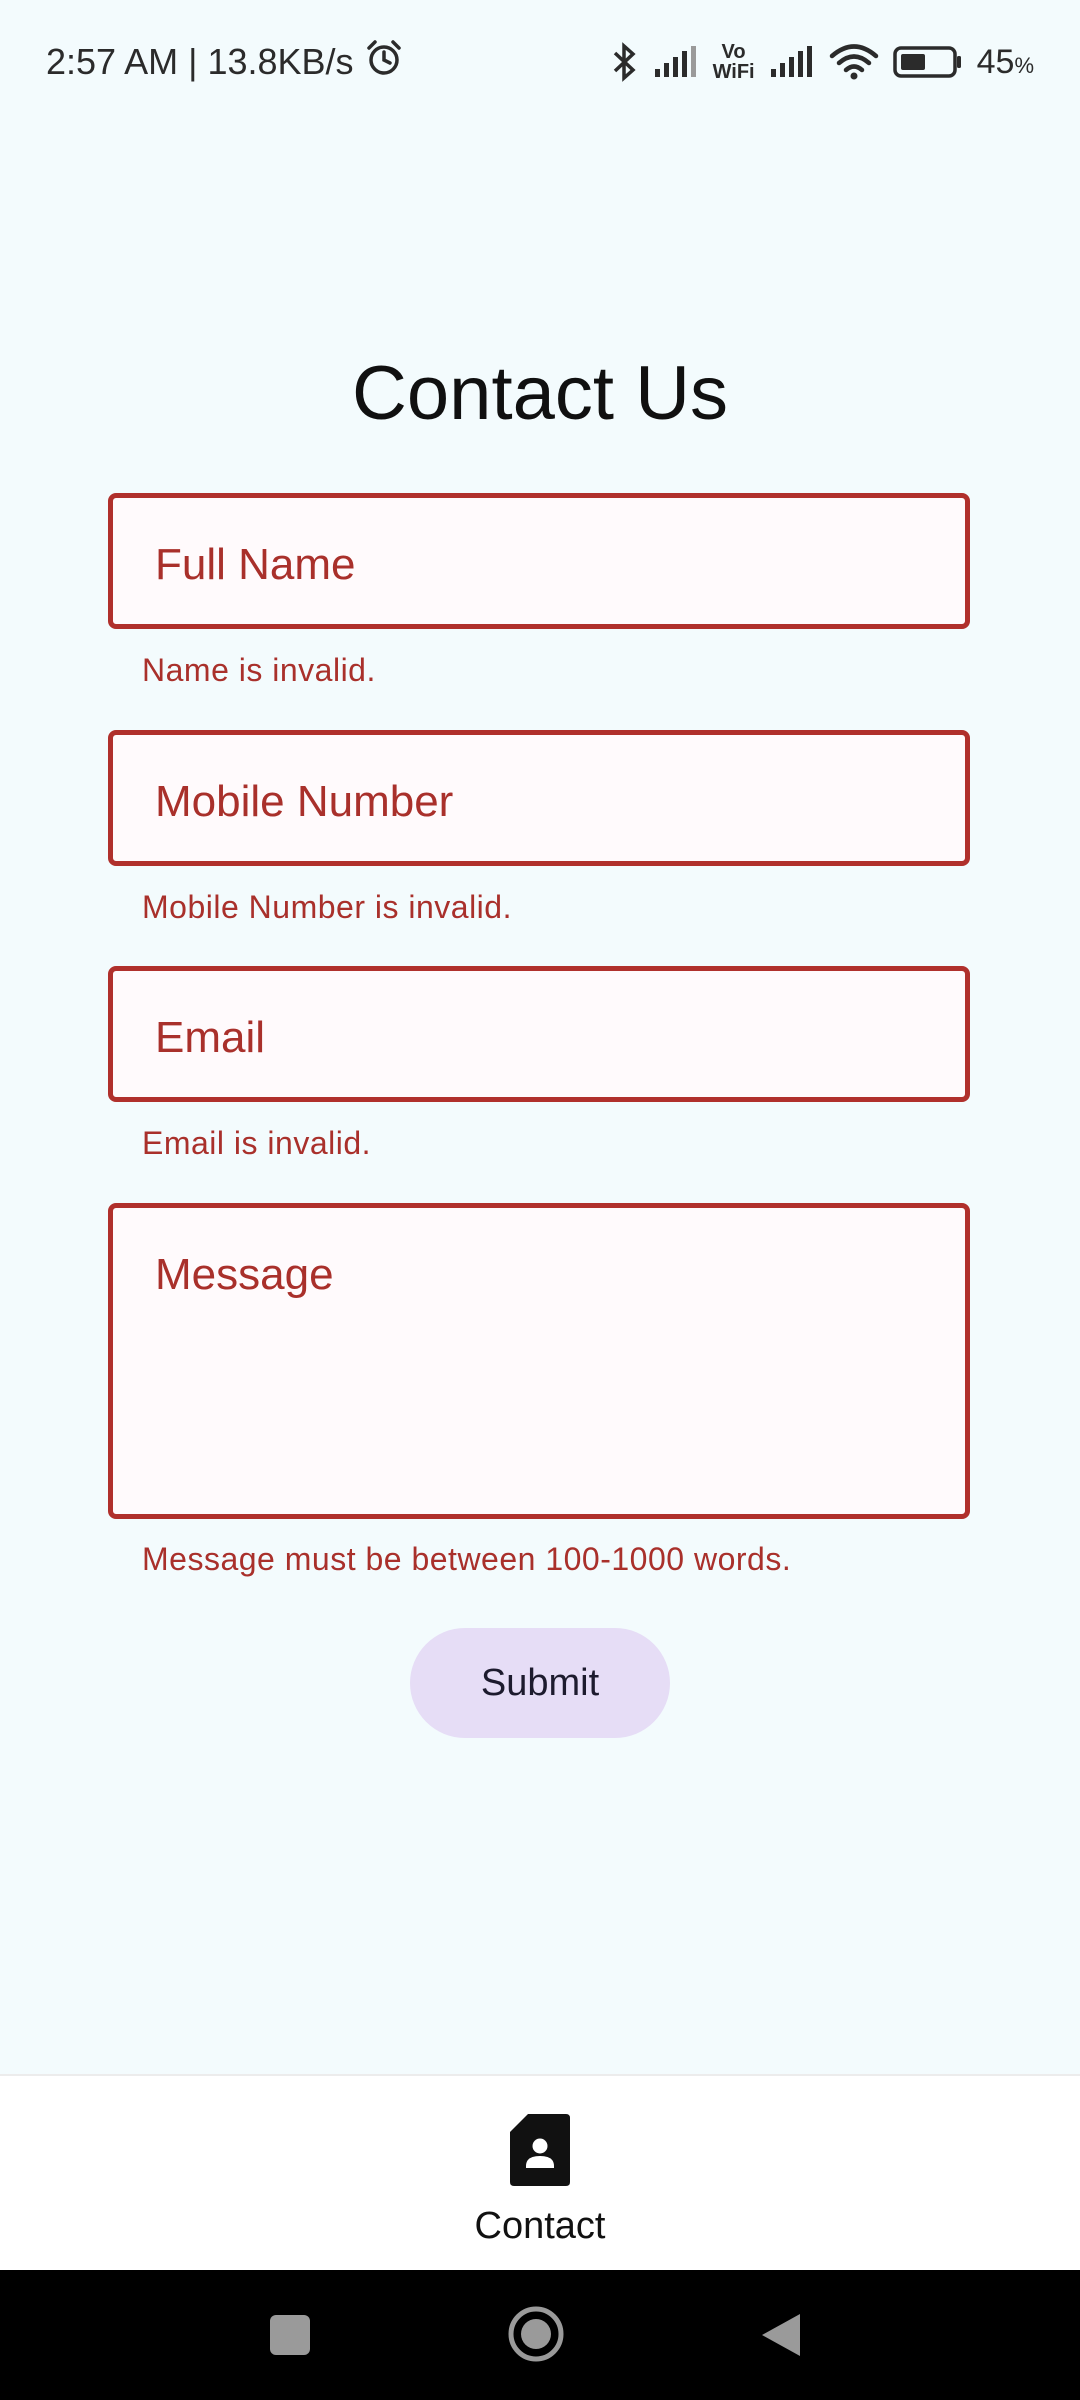  What do you see at coordinates (304, 801) in the screenshot?
I see `mobile-number-placeholder: Mobile Number` at bounding box center [304, 801].